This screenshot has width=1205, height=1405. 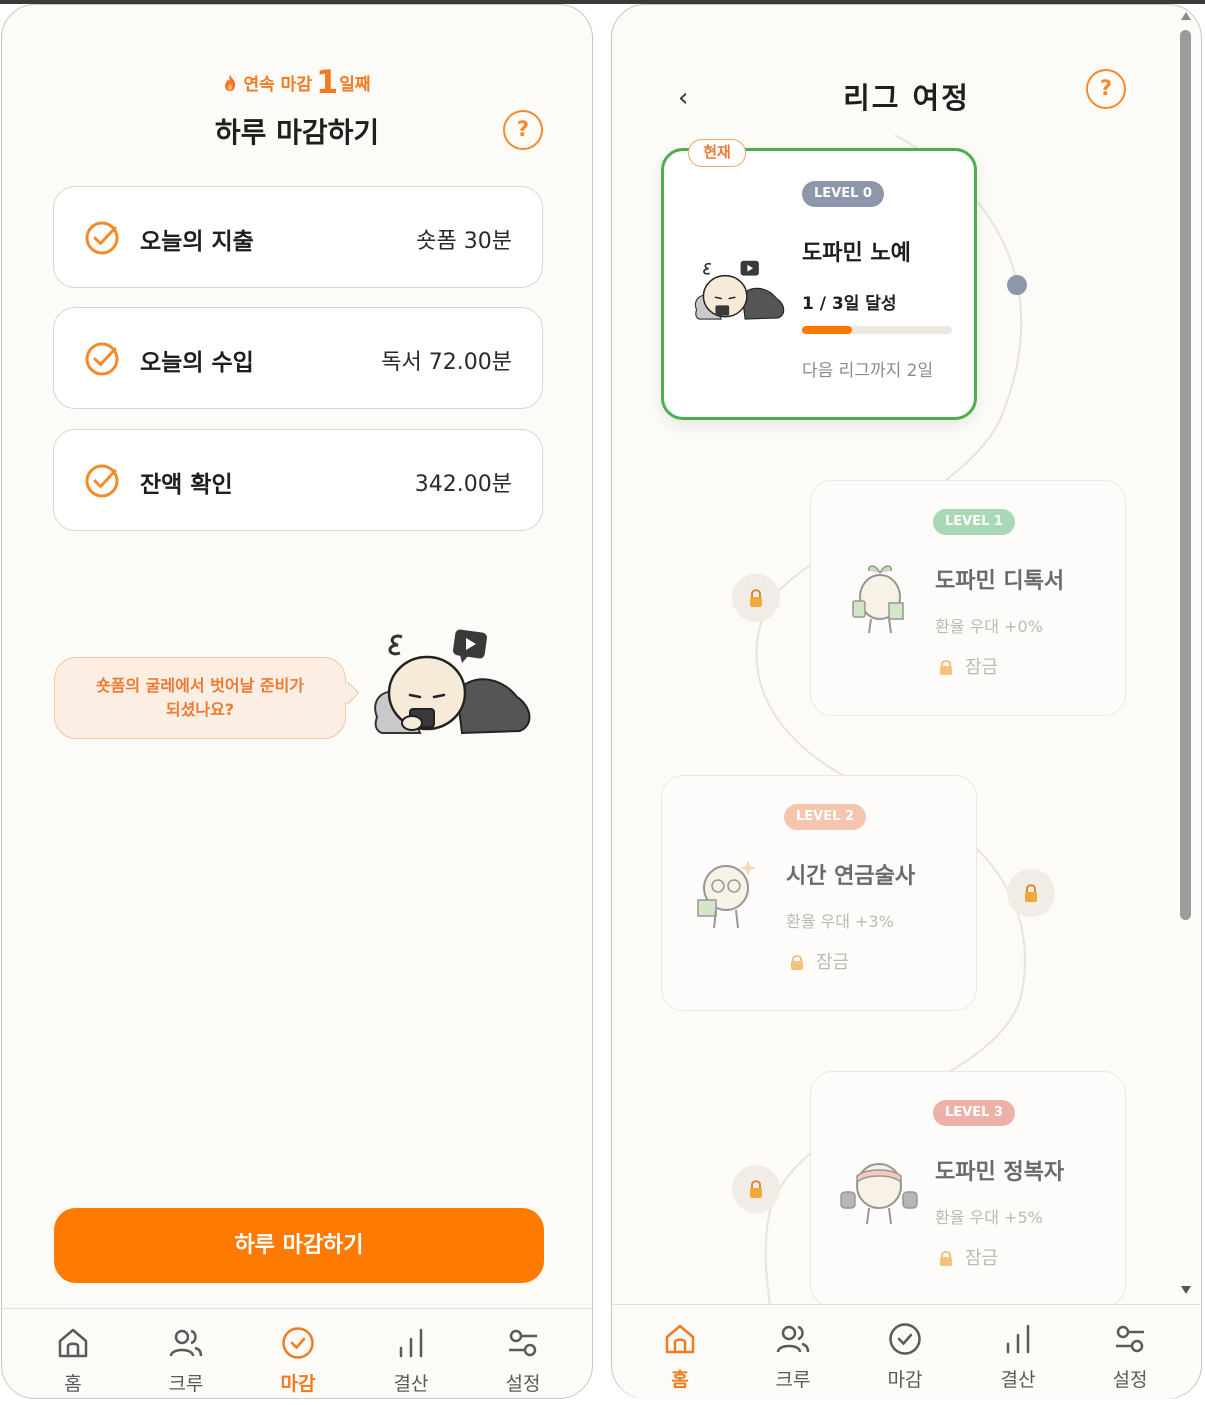 I want to click on league-card-level-1: LEVEL 1 도파민 디톡서 환율 우대 +0% 잠금, so click(x=968, y=598).